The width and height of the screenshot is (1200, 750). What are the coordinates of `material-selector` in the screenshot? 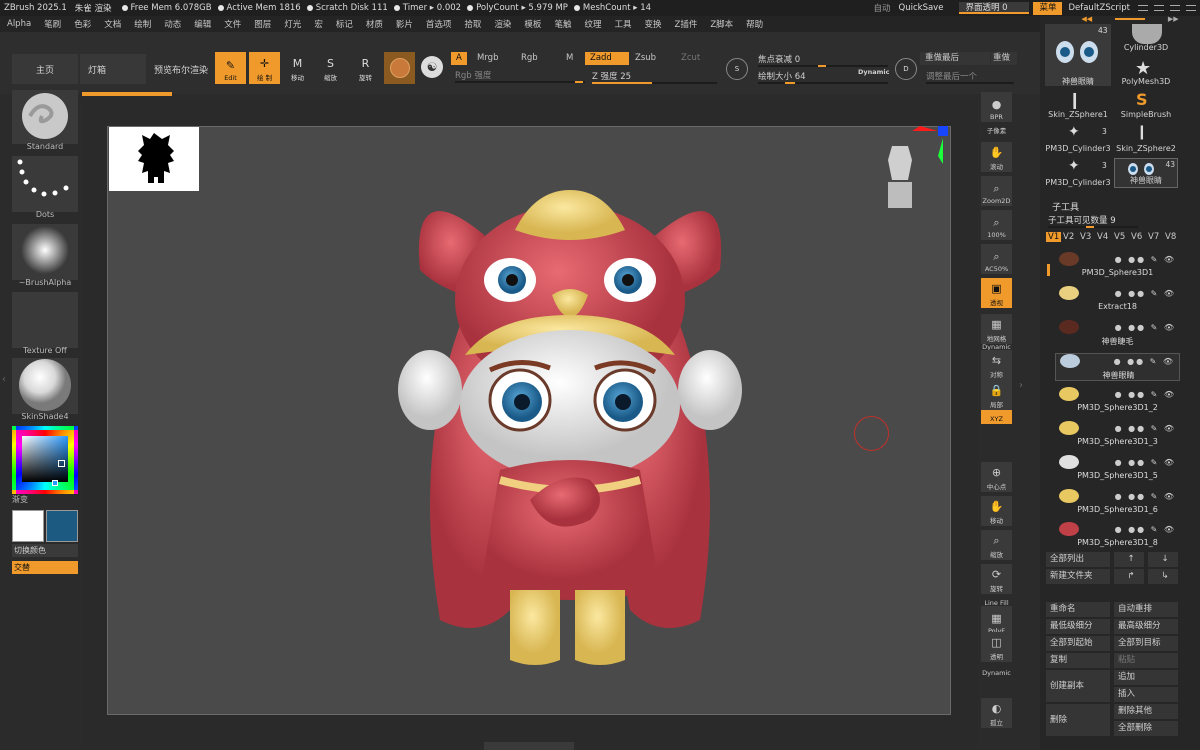 It's located at (45, 386).